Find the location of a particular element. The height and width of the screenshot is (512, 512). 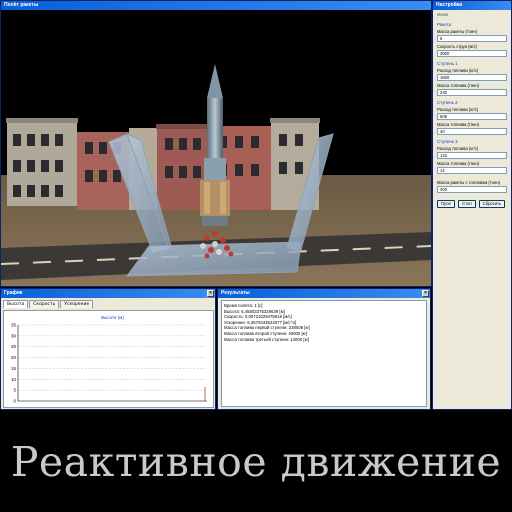

rocket-mass-input: 6 is located at coordinates (472, 38).